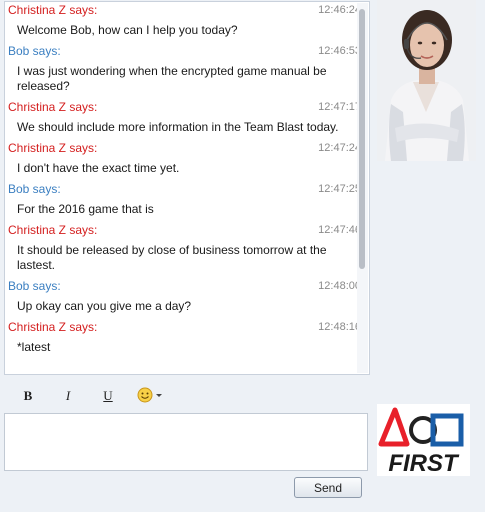  I want to click on message-timestamp: 12:47:46, so click(337, 230).